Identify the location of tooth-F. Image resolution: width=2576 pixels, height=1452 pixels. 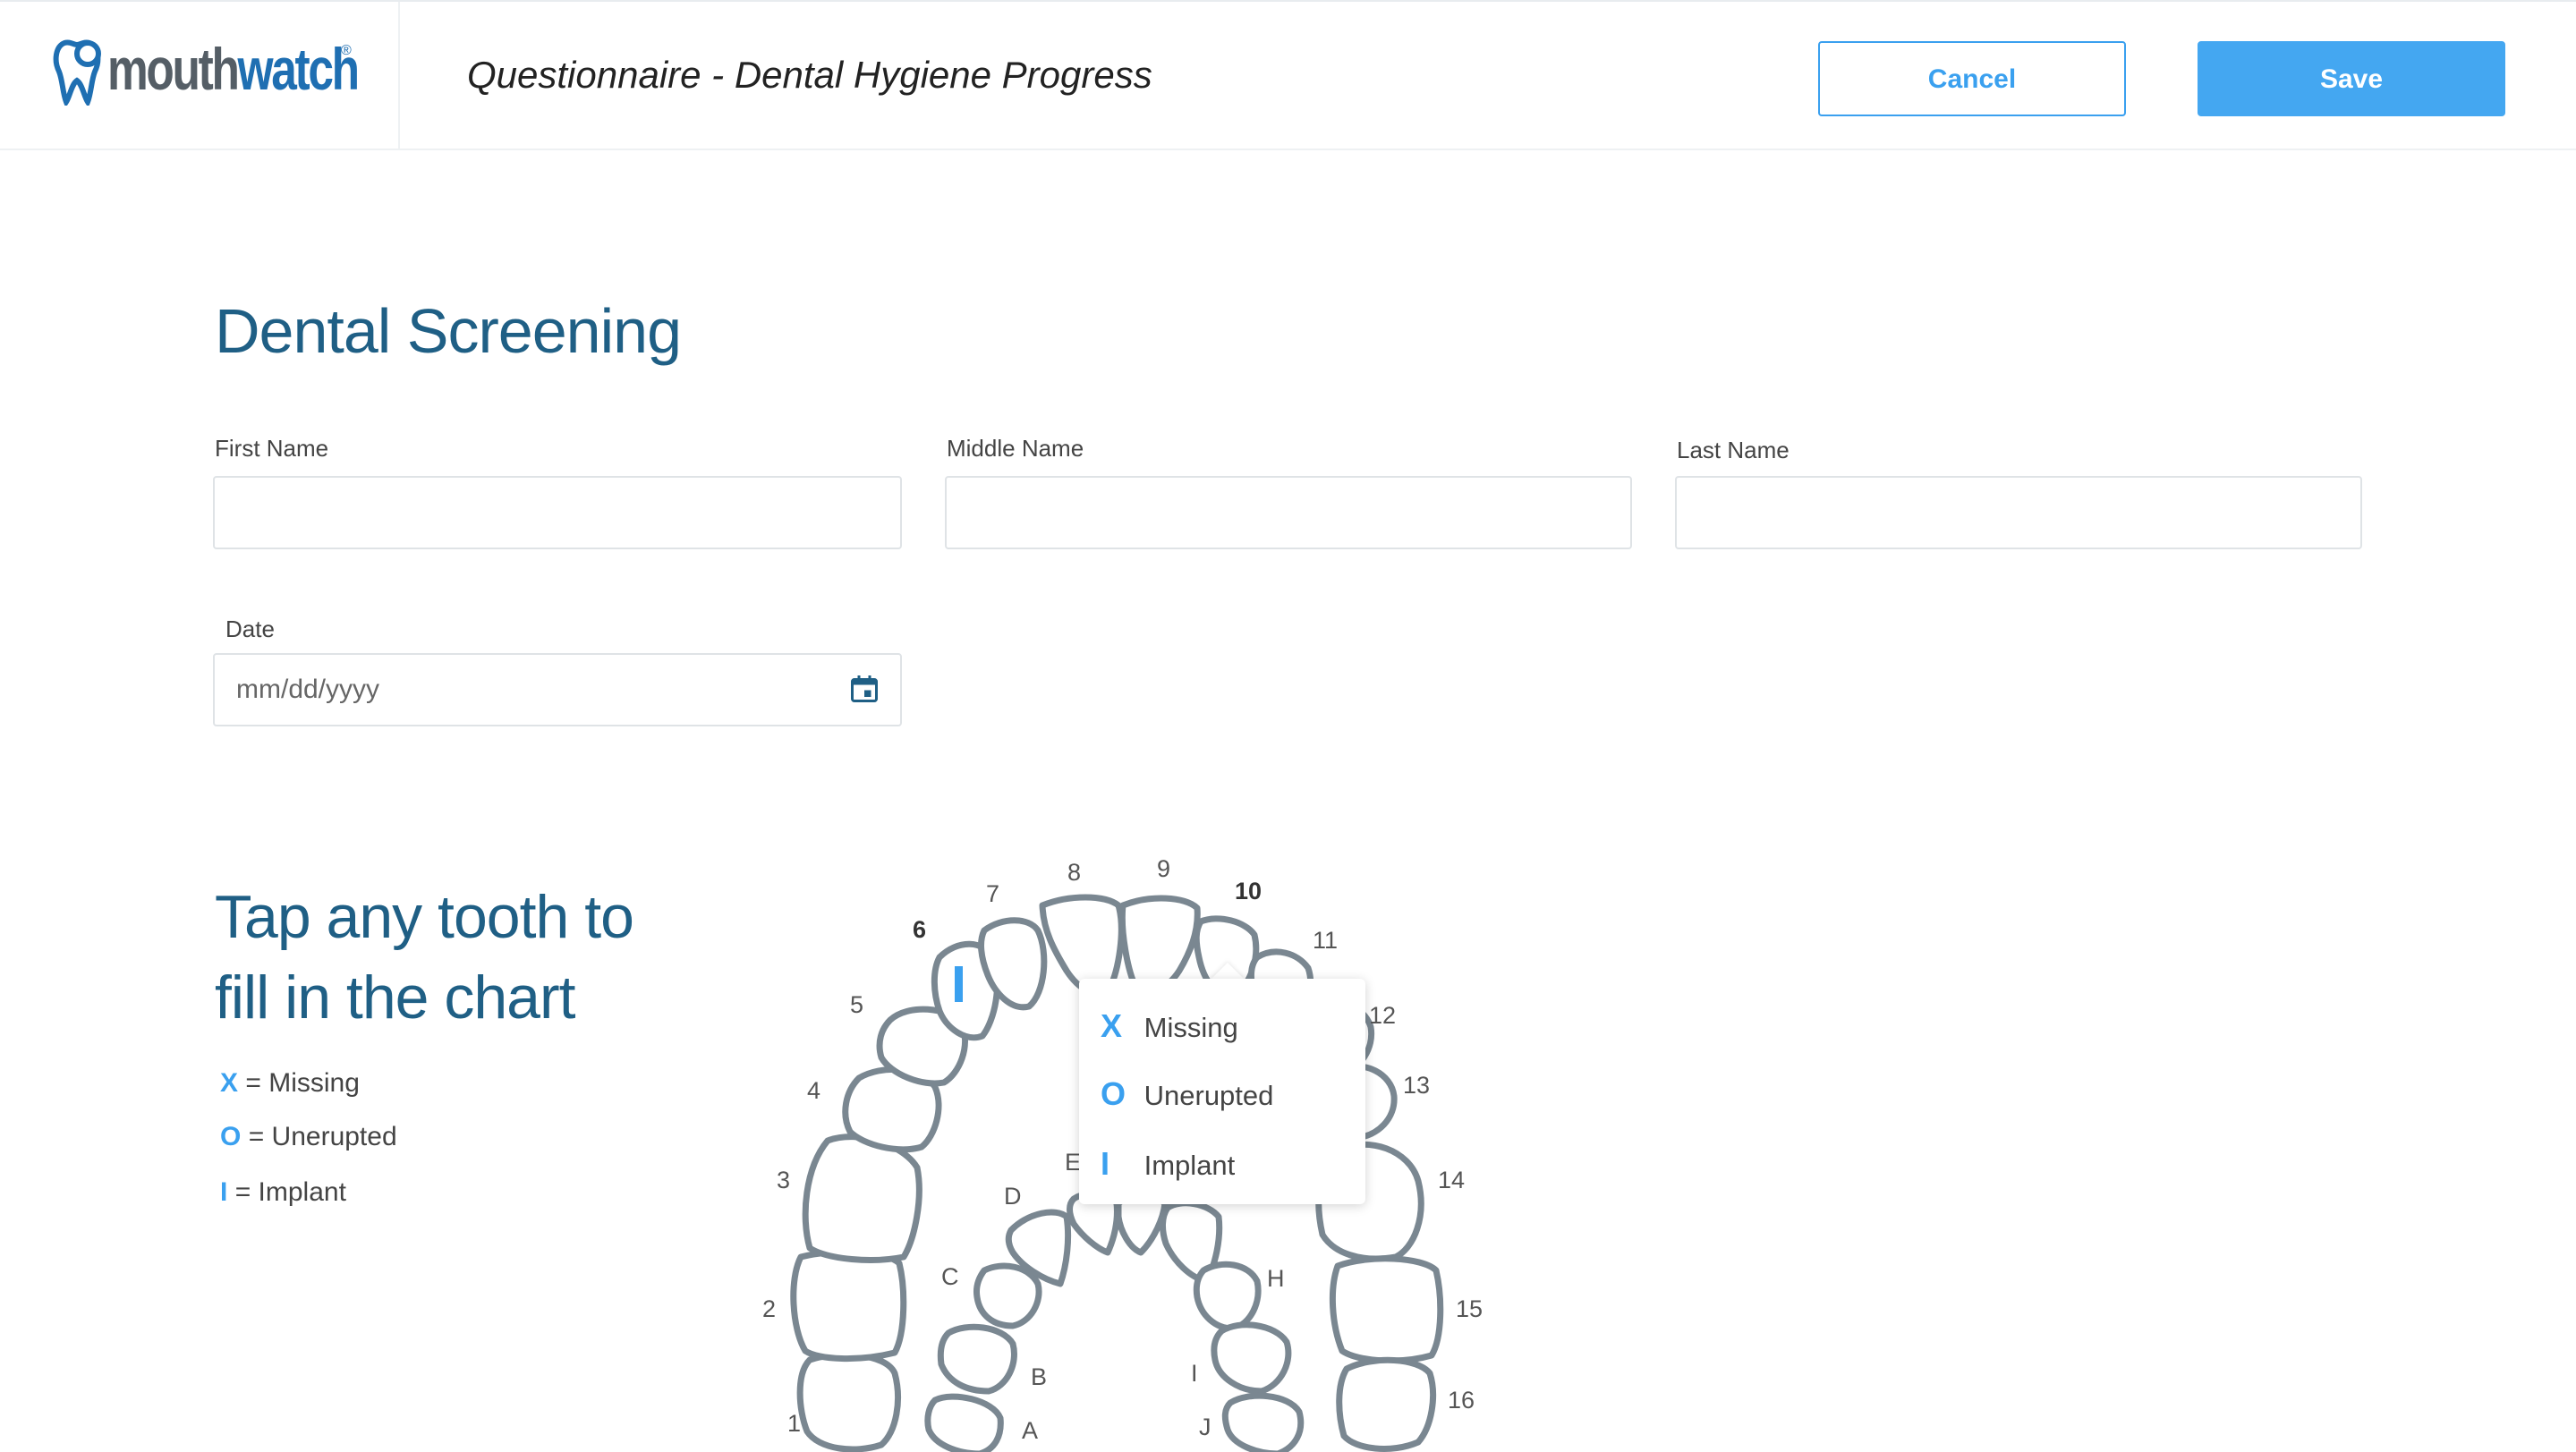
(1142, 1224).